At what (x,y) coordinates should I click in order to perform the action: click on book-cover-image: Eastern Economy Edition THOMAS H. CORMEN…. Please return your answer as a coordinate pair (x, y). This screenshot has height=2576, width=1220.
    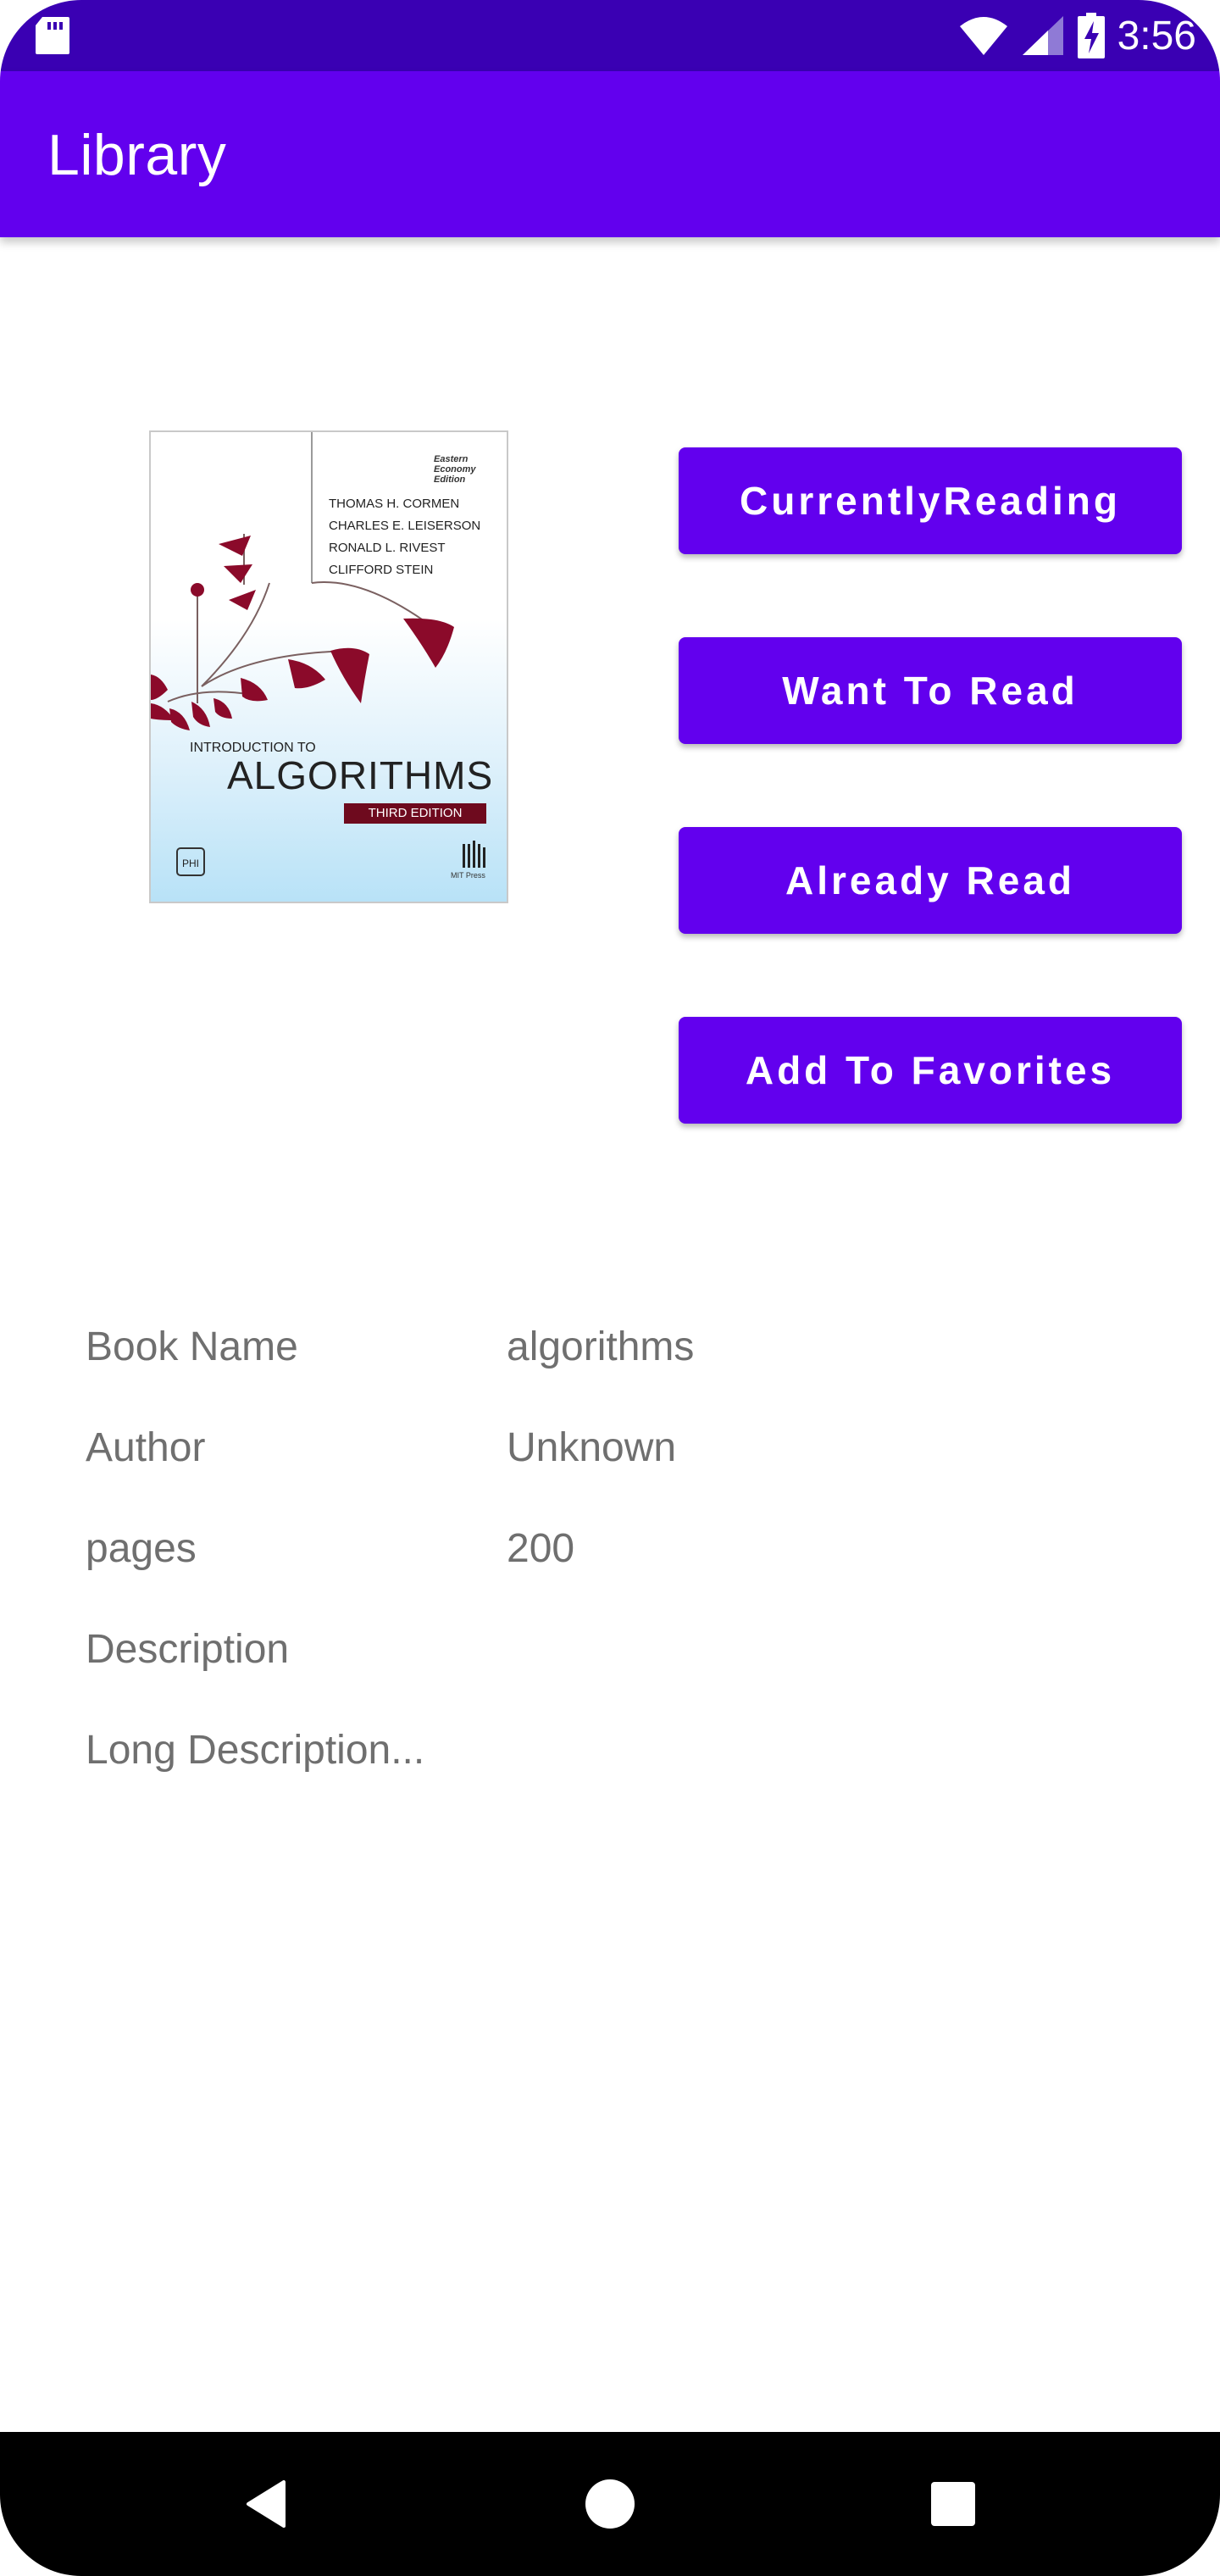
    Looking at the image, I should click on (328, 666).